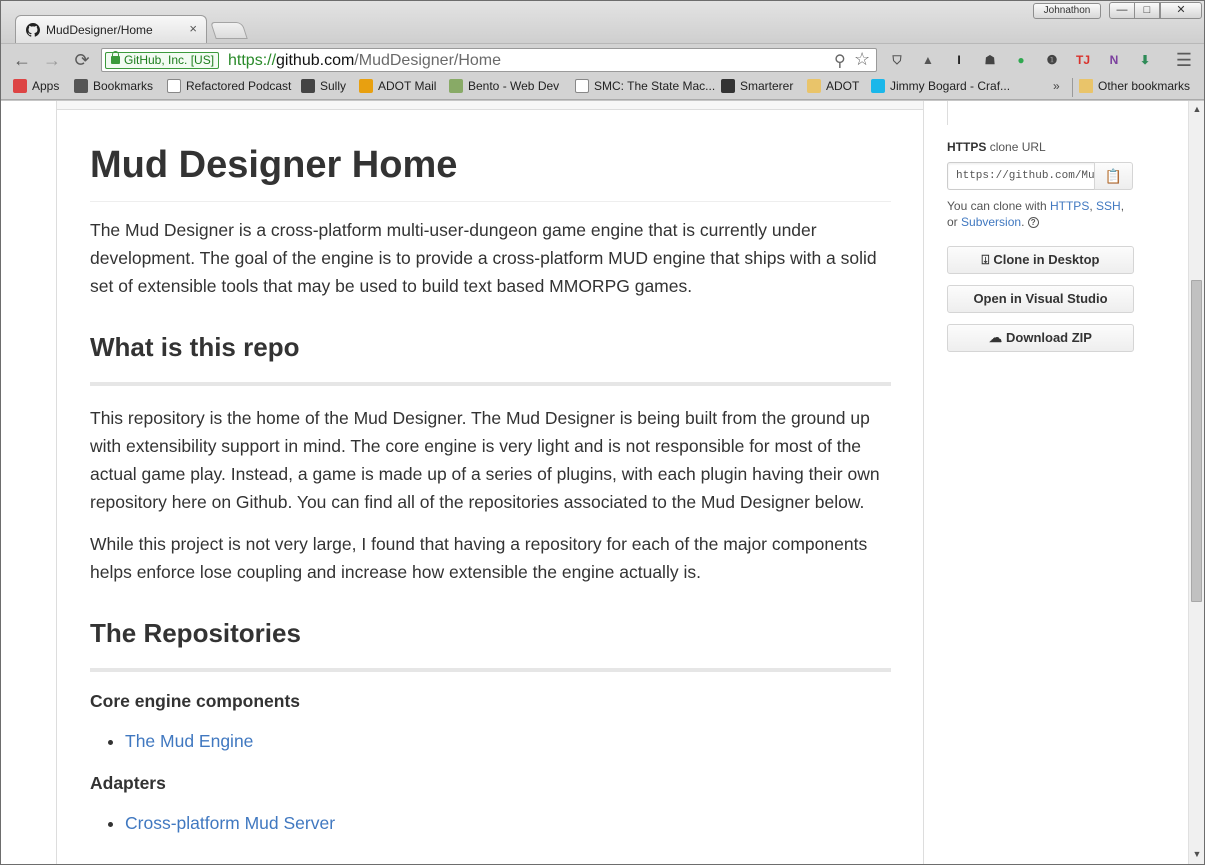 This screenshot has height=865, width=1205. I want to click on bookmark-label: Sully, so click(333, 86).